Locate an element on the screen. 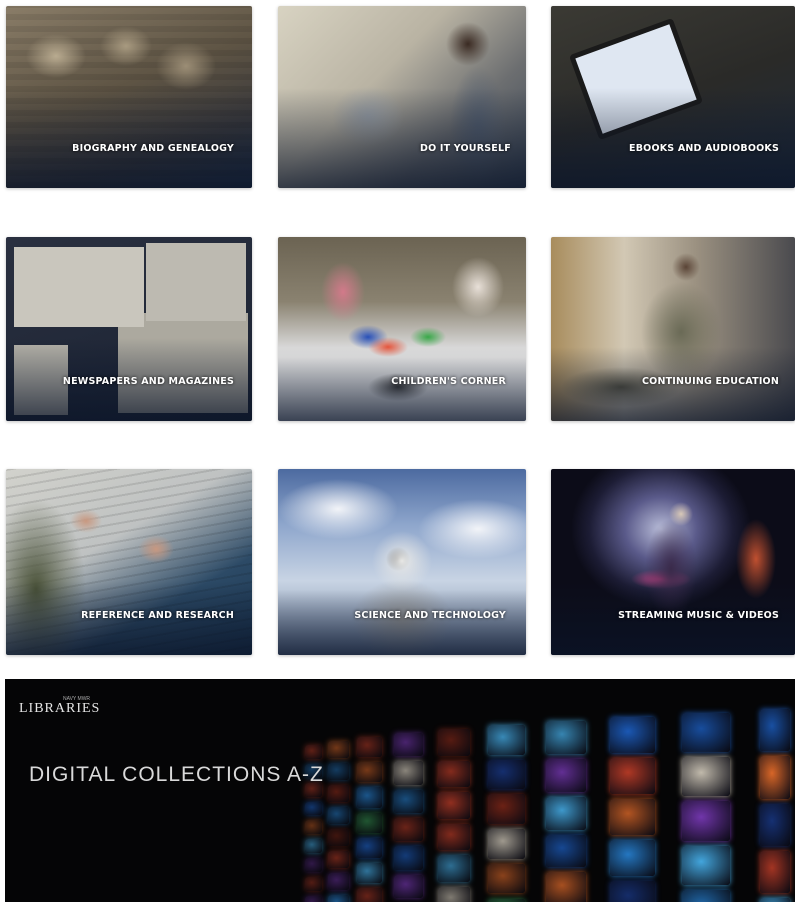 This screenshot has width=795, height=902. tile-label: NEWSPAPERS AND MAGAZINES is located at coordinates (148, 381).